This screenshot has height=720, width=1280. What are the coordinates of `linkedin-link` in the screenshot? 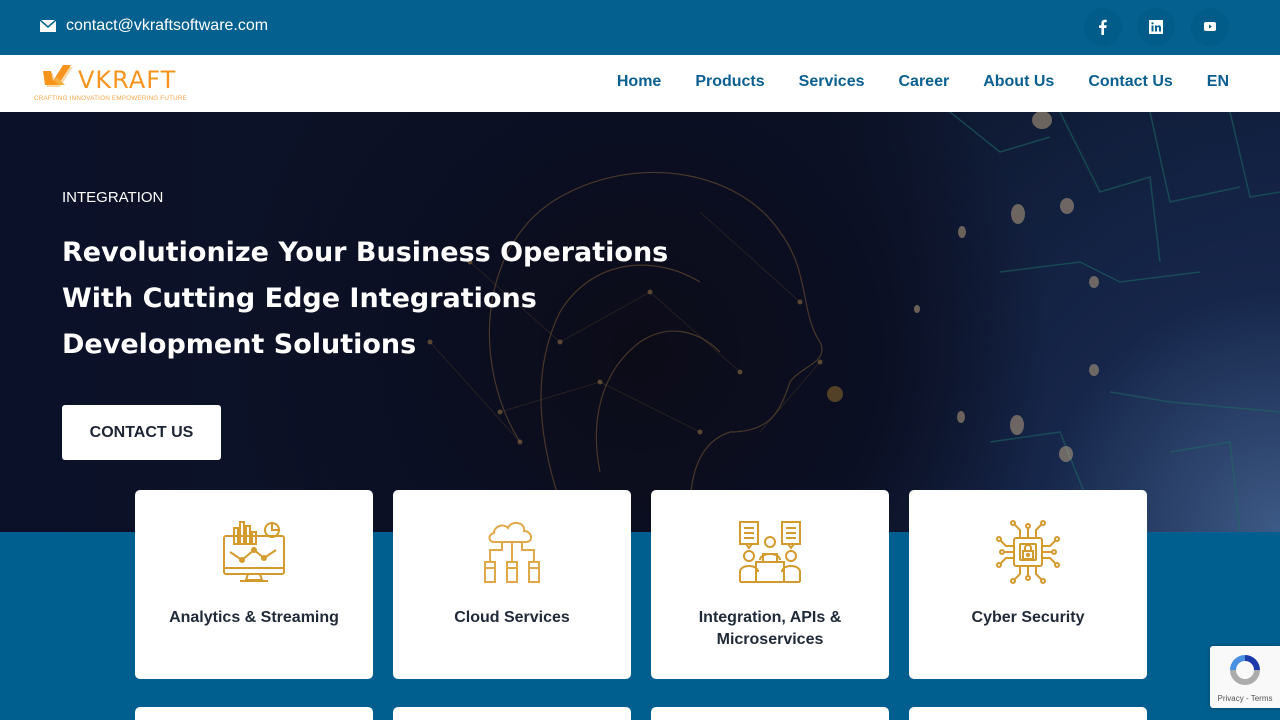 It's located at (1156, 27).